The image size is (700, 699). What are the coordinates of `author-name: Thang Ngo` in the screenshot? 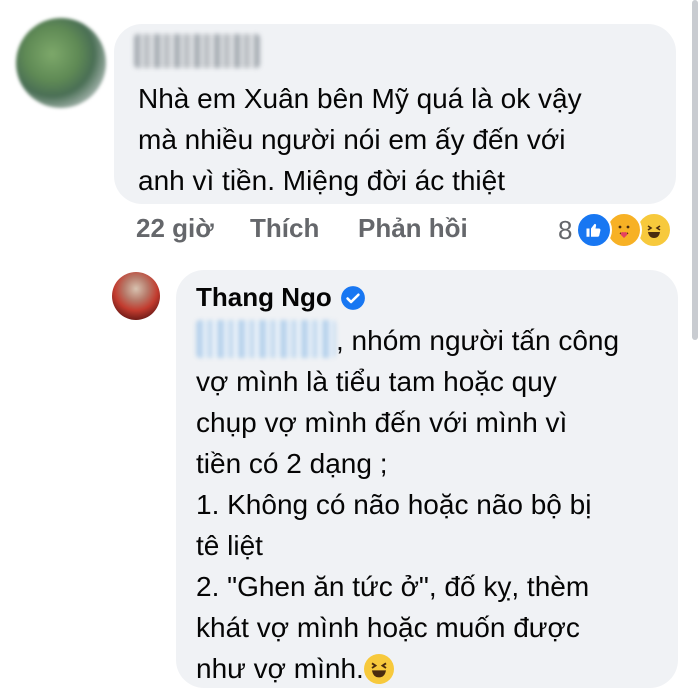 It's located at (264, 297).